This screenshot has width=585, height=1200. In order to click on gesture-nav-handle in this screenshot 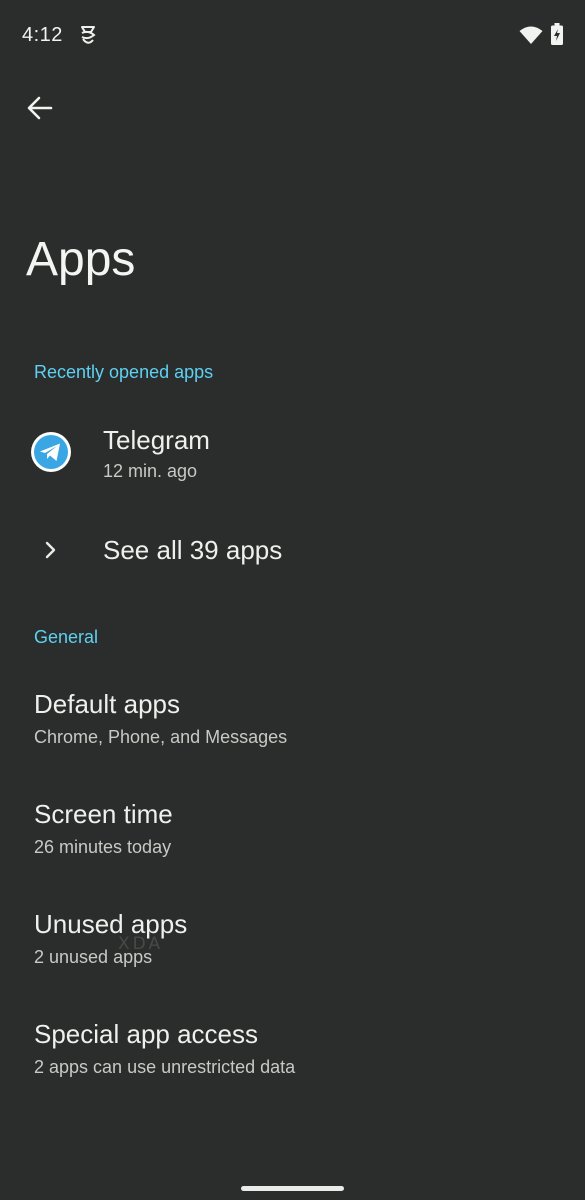, I will do `click(292, 1188)`.